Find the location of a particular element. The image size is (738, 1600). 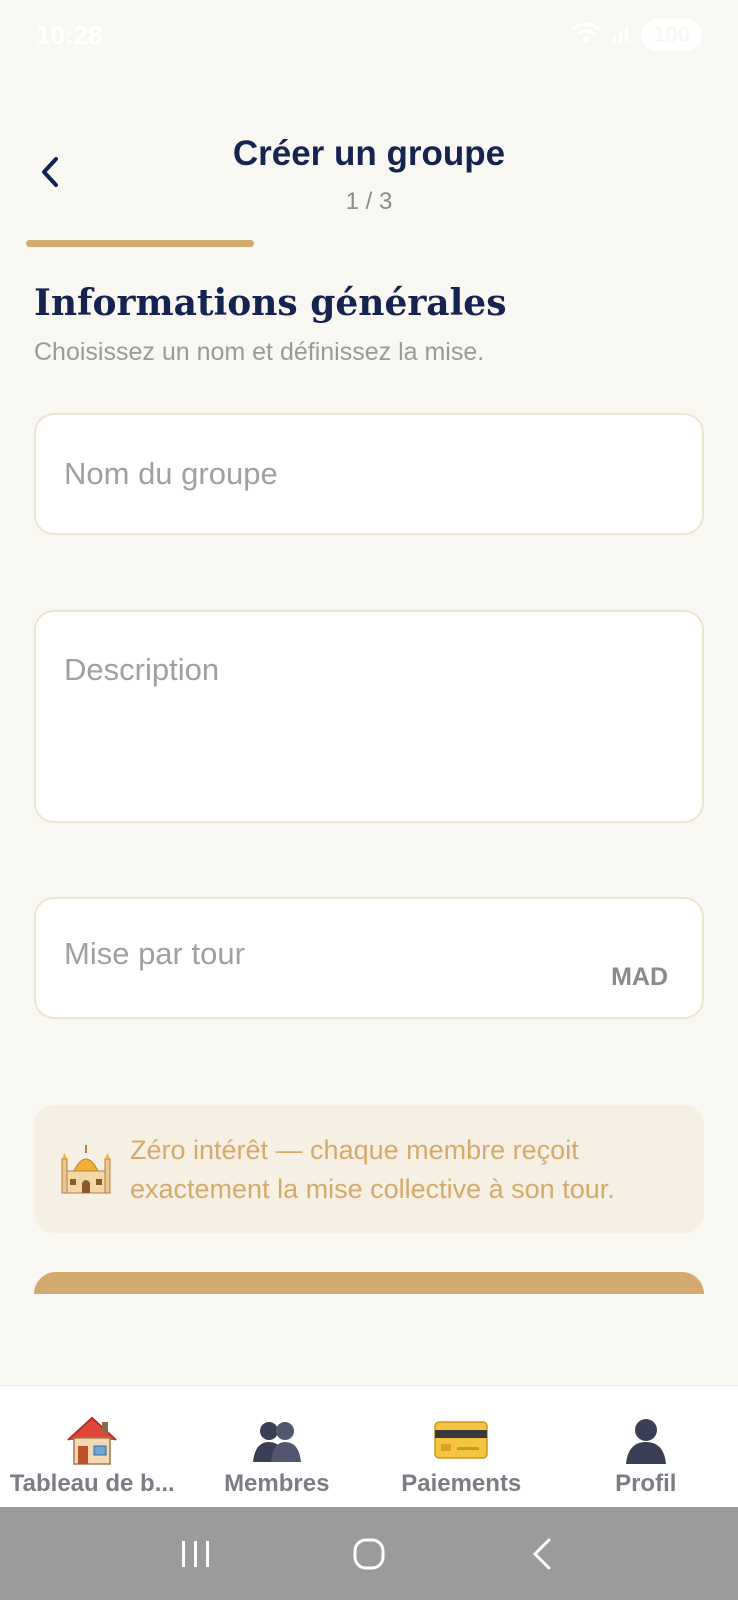

next-button is located at coordinates (369, 1283).